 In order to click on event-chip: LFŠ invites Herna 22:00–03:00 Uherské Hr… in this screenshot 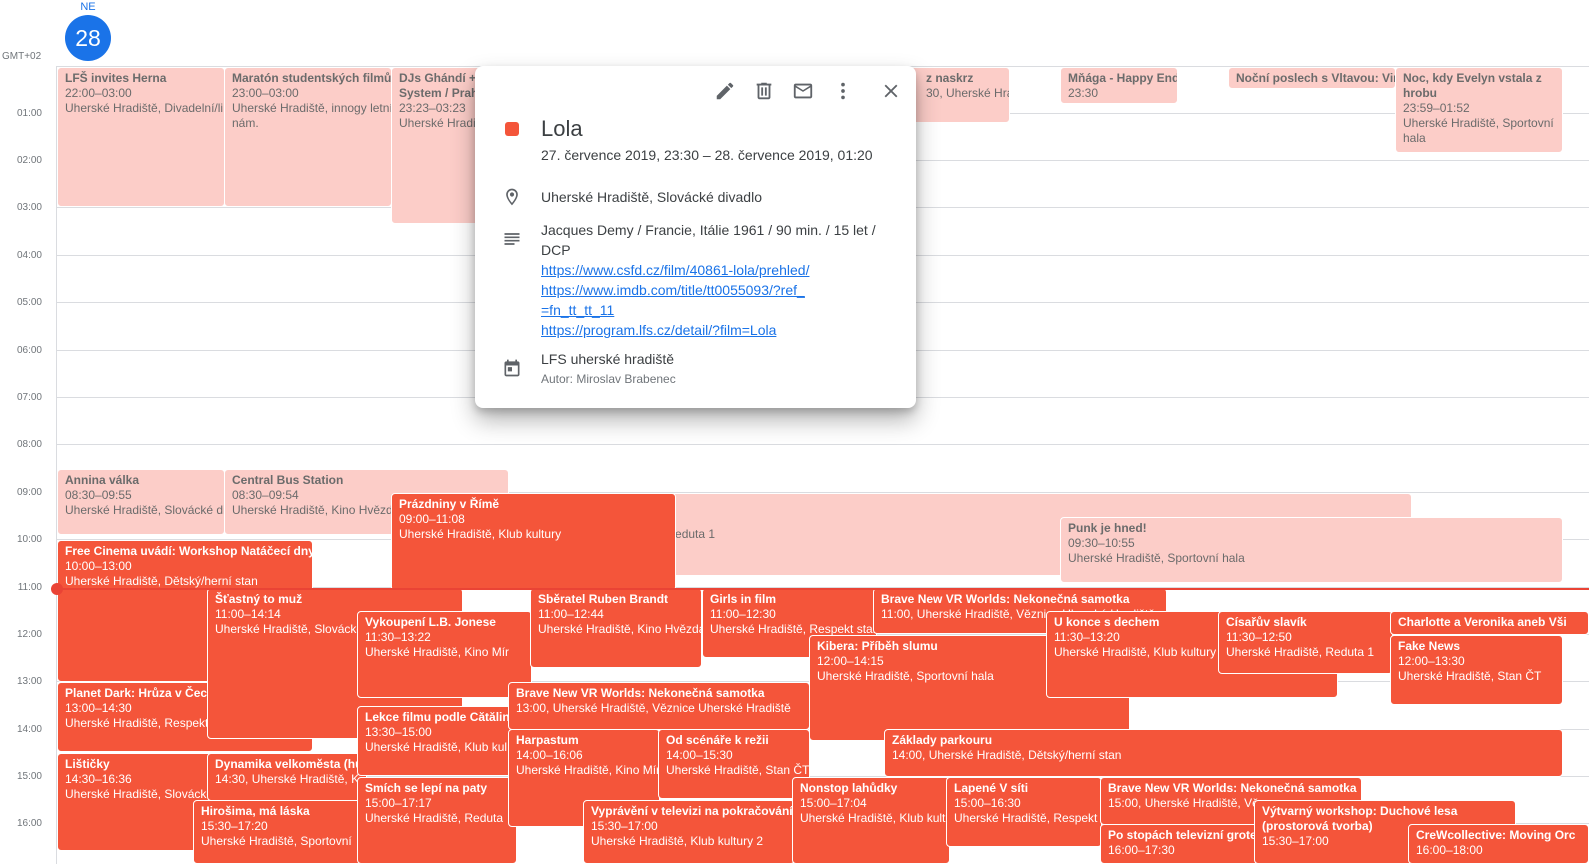, I will do `click(141, 137)`.